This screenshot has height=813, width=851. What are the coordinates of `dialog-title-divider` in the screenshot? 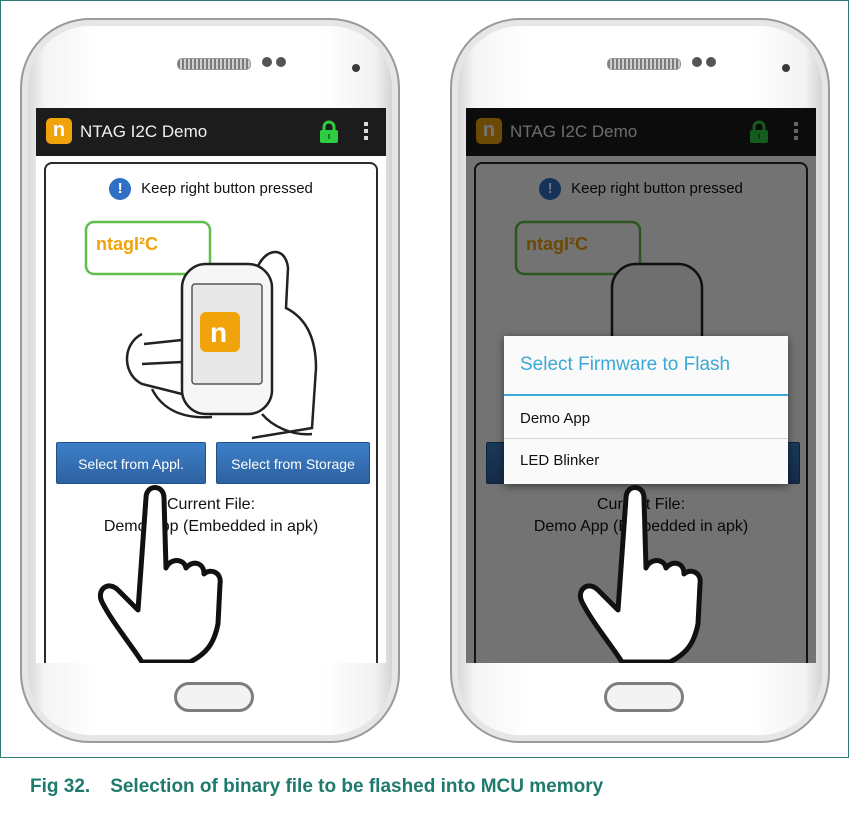 It's located at (646, 395).